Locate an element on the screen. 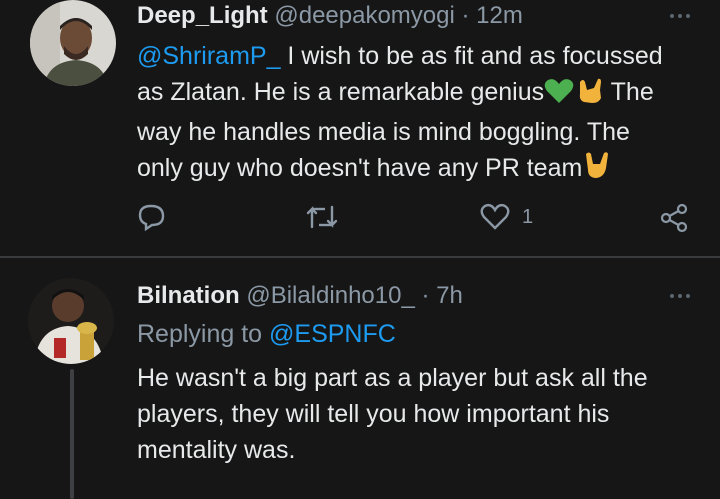 The width and height of the screenshot is (720, 499). reply-icon is located at coordinates (151, 217).